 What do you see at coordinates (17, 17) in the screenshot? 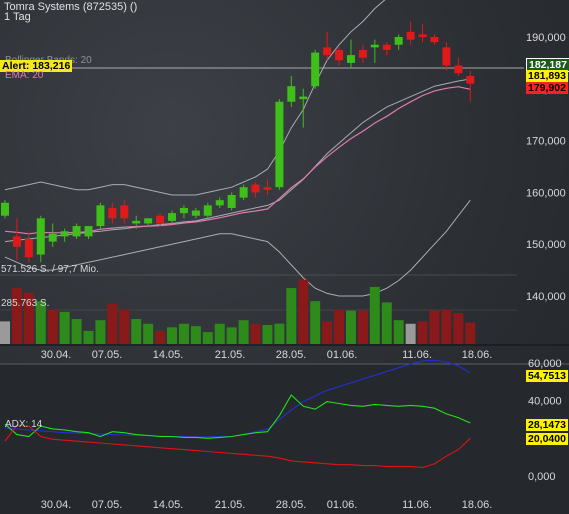
I see `interval-label: 1 Tag` at bounding box center [17, 17].